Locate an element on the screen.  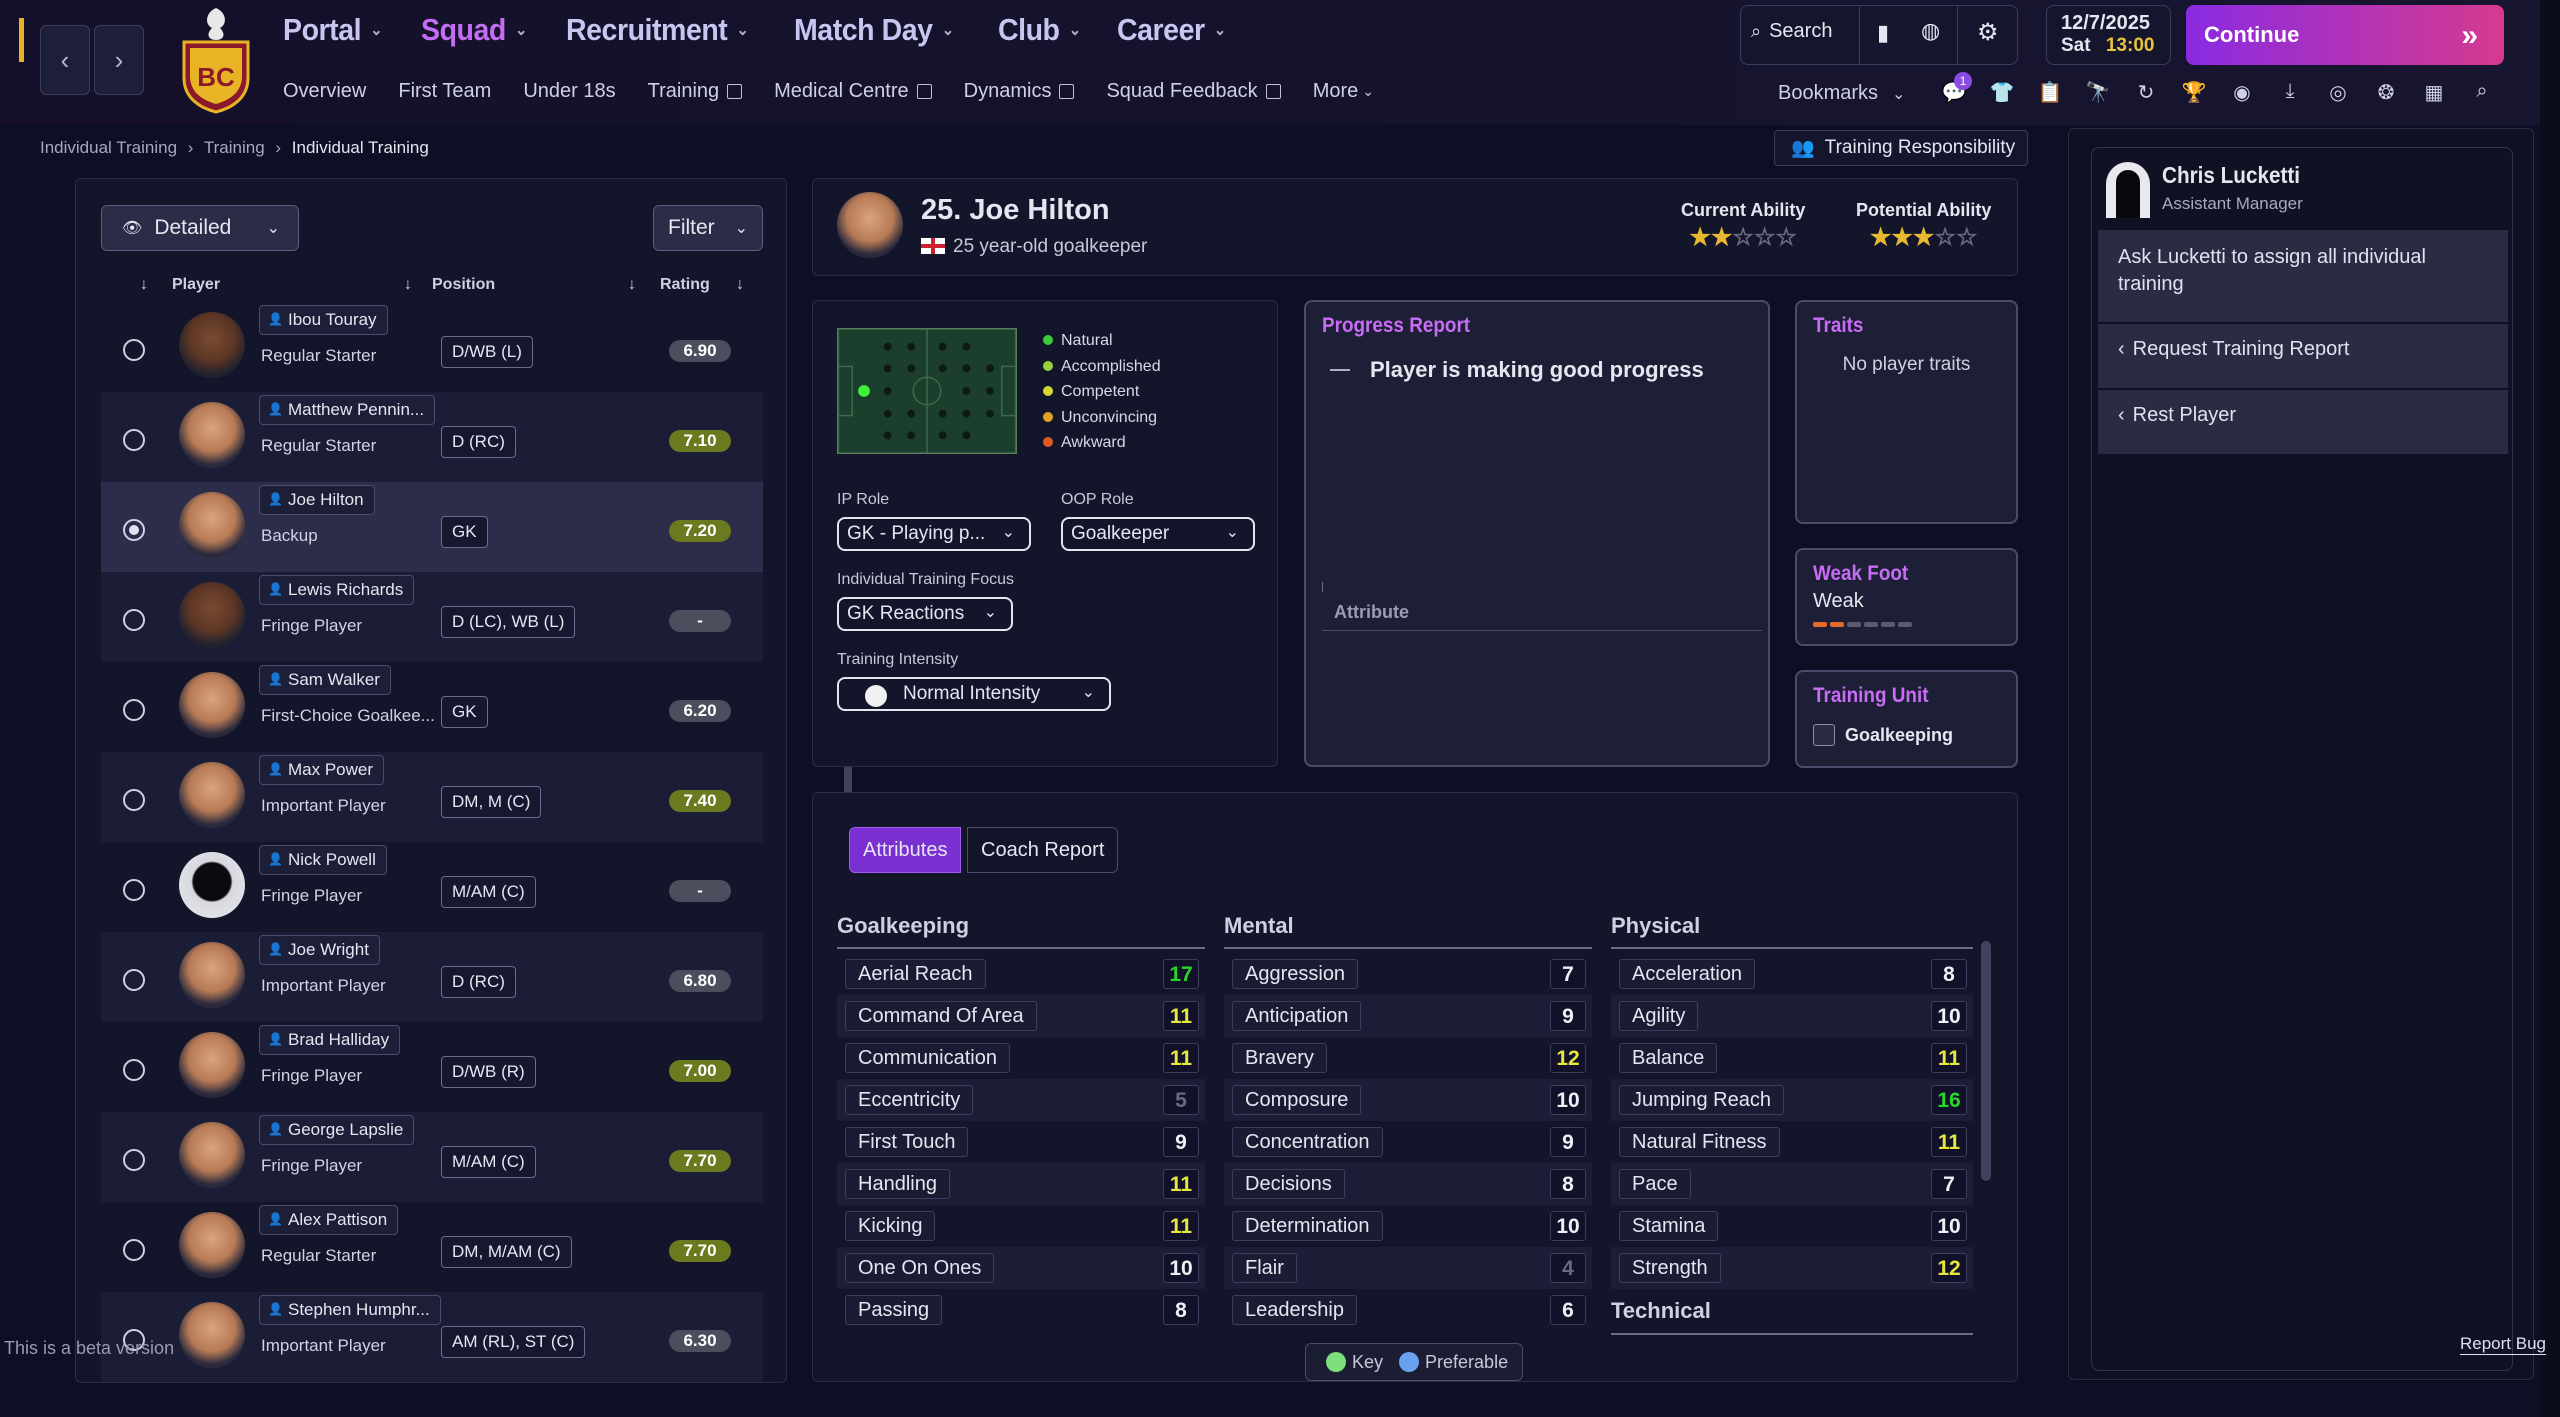
player-name-tag: 👤 Max Power is located at coordinates (322, 770).